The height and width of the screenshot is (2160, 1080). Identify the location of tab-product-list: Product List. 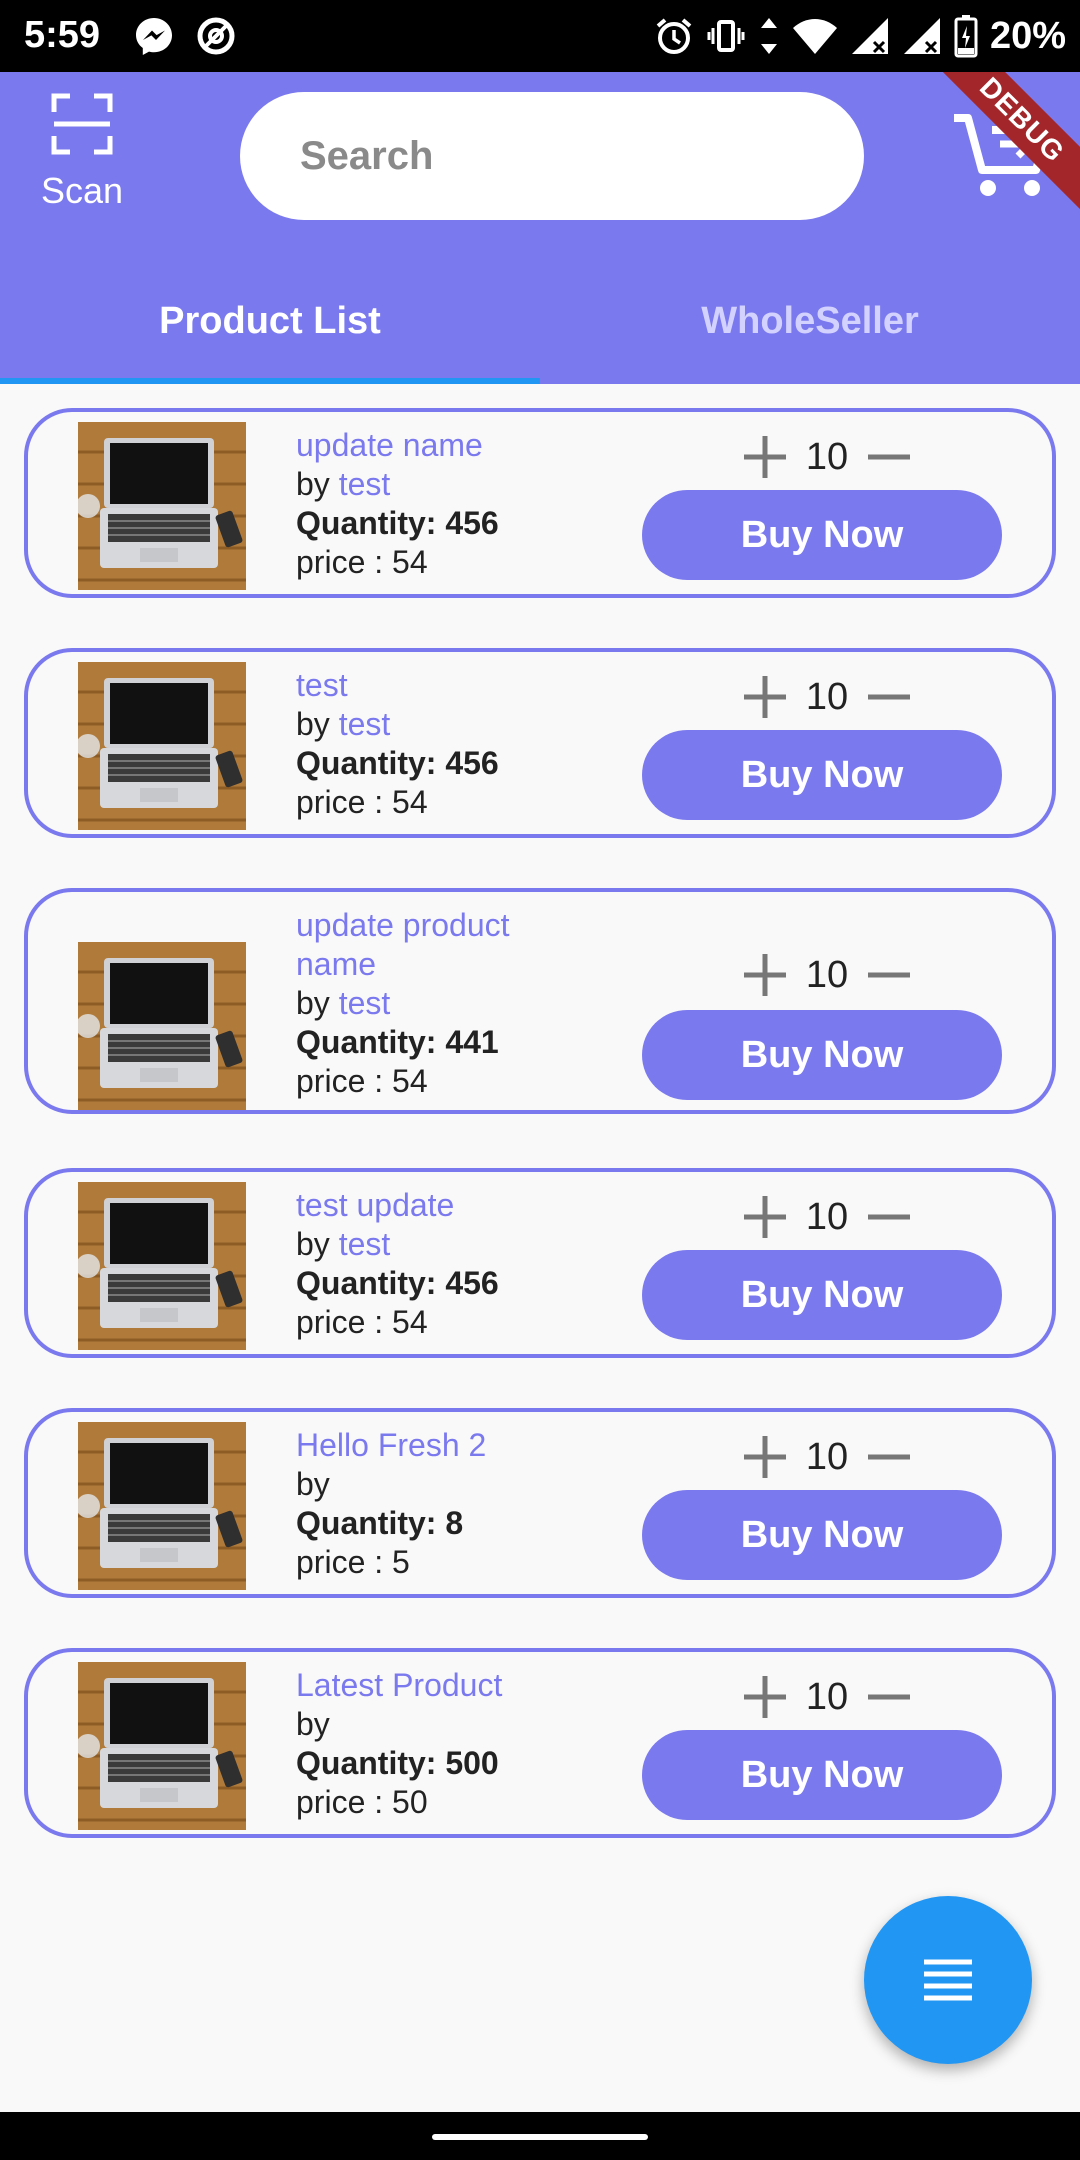
(270, 321).